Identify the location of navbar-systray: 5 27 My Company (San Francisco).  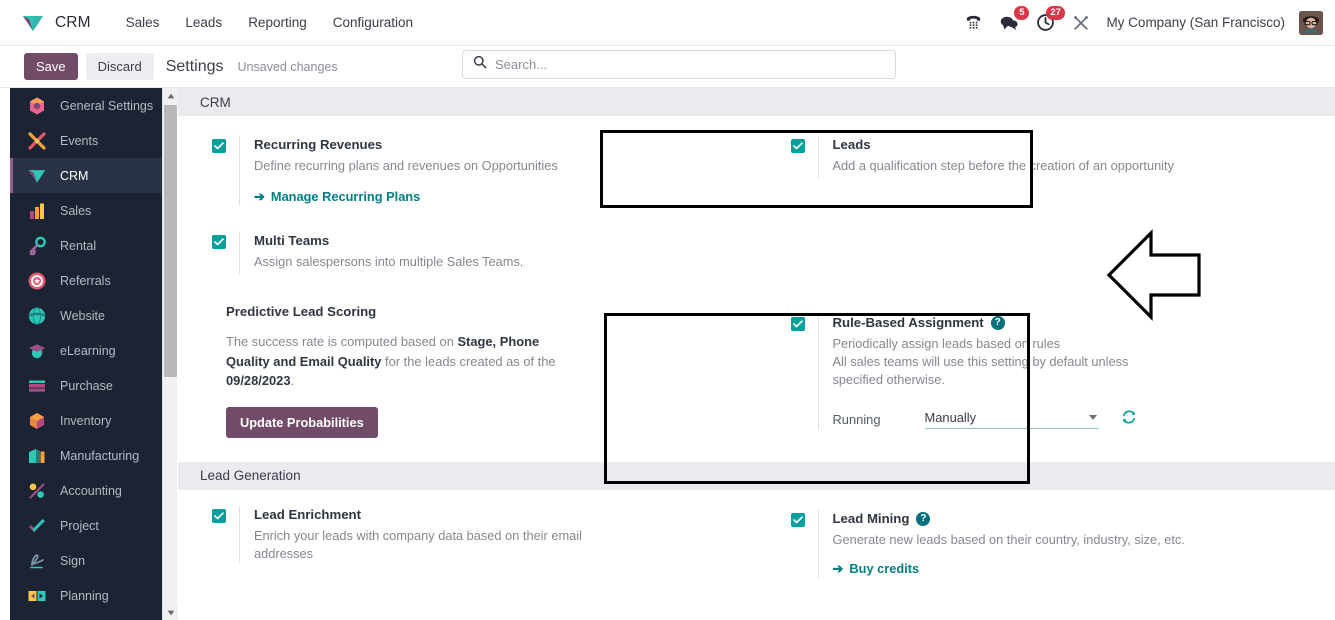
(1148, 20).